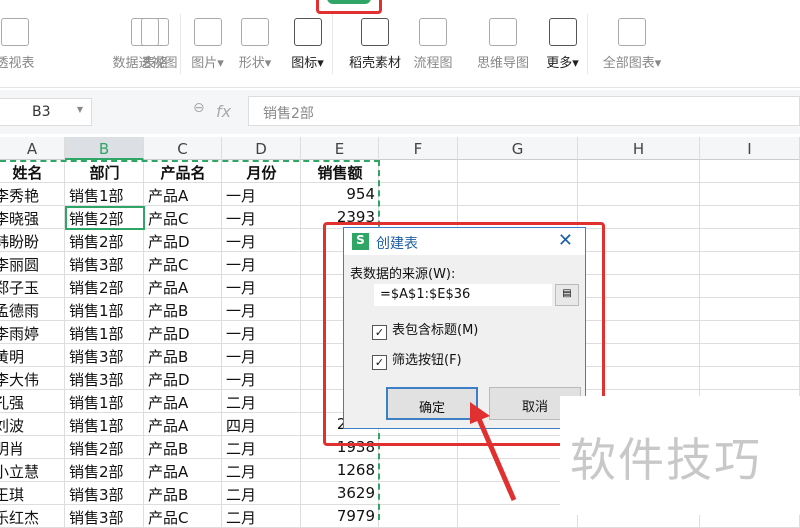 Image resolution: width=800 pixels, height=528 pixels. What do you see at coordinates (418, 470) in the screenshot?
I see `cell-F14` at bounding box center [418, 470].